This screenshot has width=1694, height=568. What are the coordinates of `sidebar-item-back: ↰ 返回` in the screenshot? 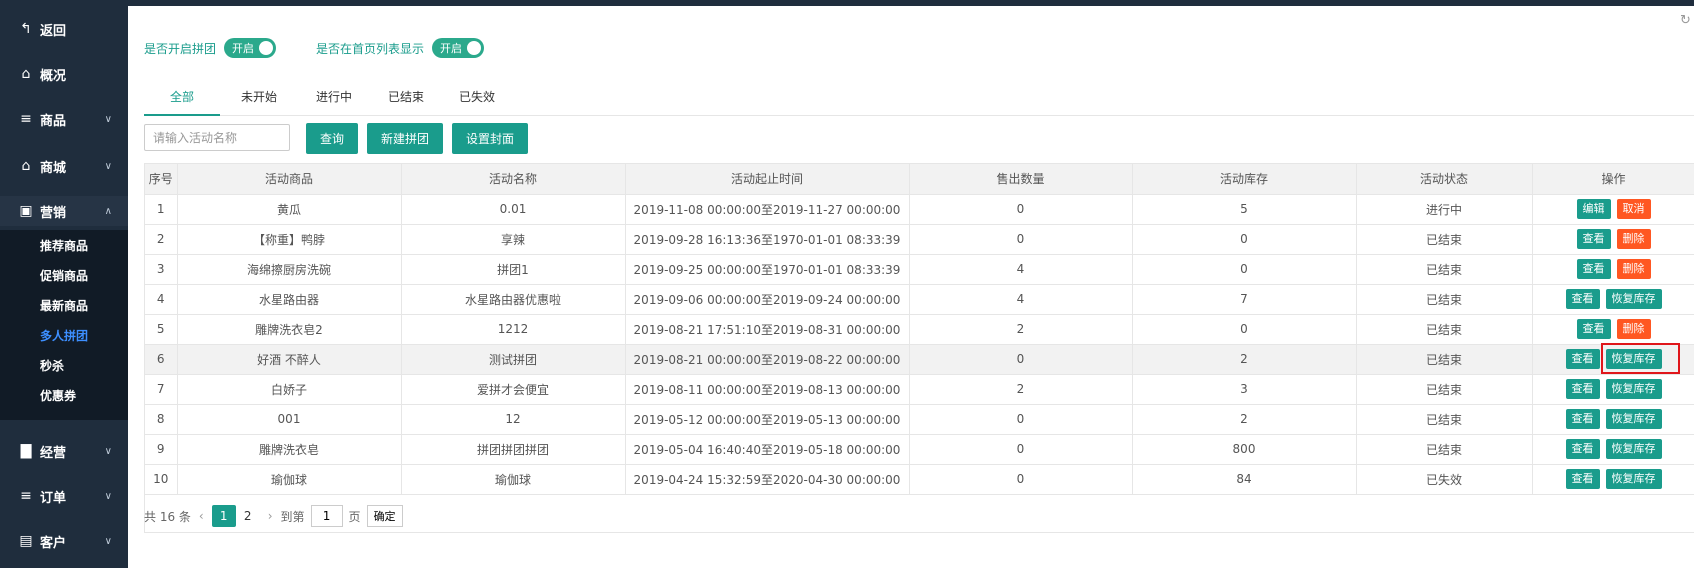 It's located at (64, 29).